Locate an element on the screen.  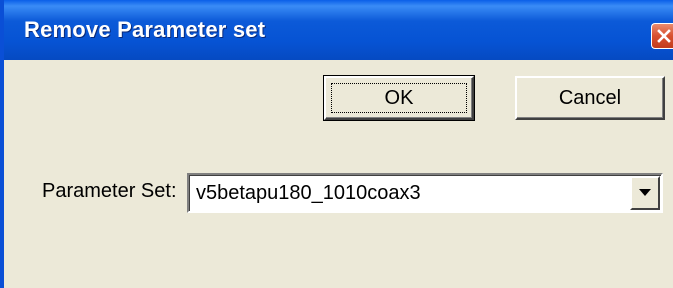
cancel-button: Cancel is located at coordinates (590, 98).